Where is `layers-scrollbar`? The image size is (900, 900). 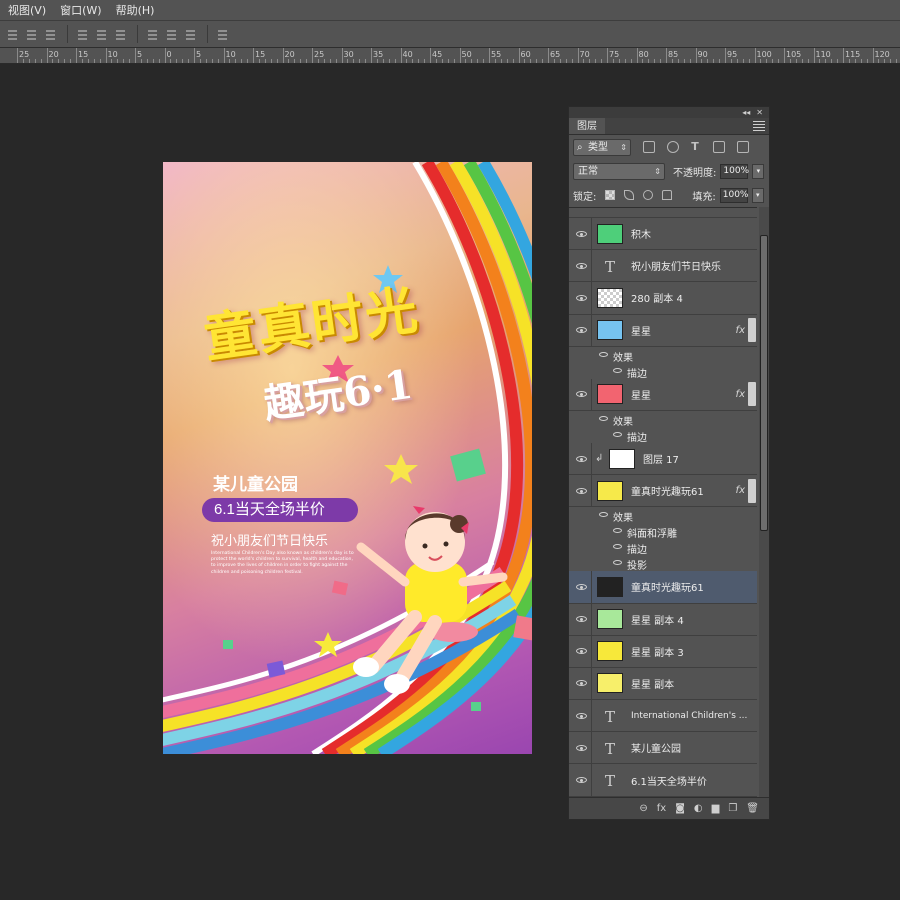 layers-scrollbar is located at coordinates (764, 502).